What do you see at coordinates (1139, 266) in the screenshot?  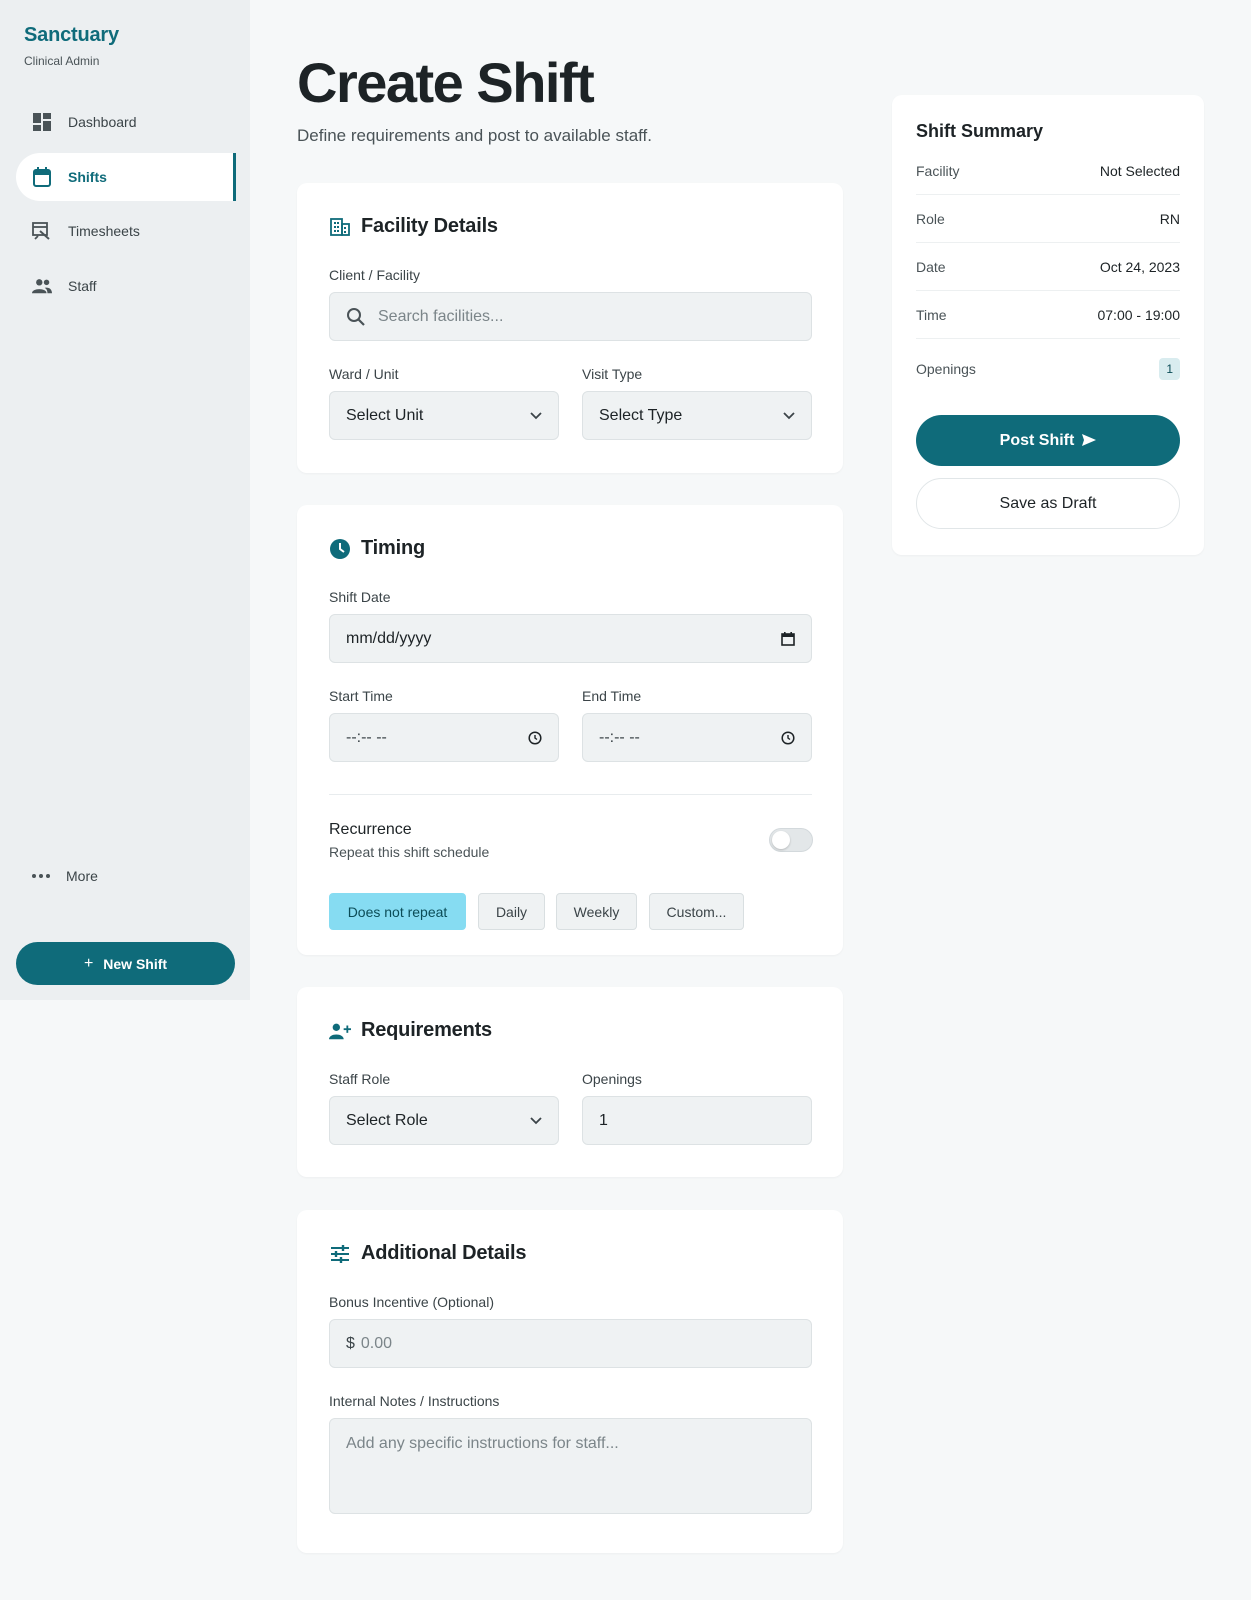 I see `summary-value: Oct 24, 2023` at bounding box center [1139, 266].